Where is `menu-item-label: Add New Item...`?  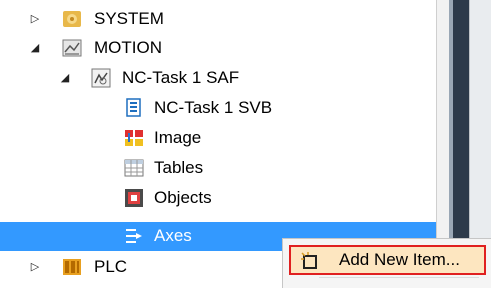
menu-item-label: Add New Item... is located at coordinates (399, 259).